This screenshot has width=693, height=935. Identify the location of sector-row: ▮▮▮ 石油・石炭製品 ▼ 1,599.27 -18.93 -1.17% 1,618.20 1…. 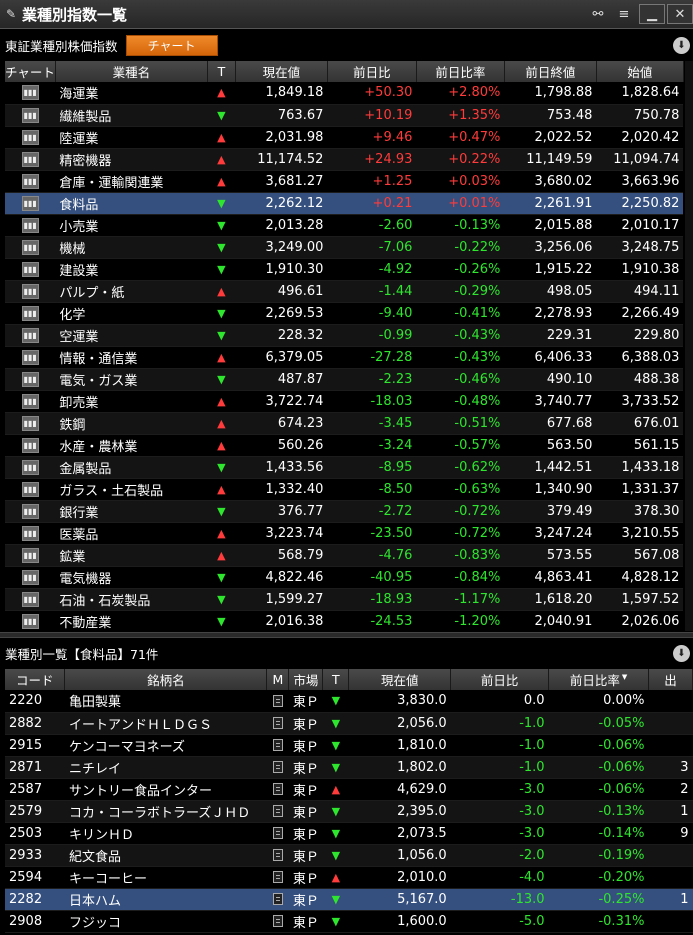
(344, 599).